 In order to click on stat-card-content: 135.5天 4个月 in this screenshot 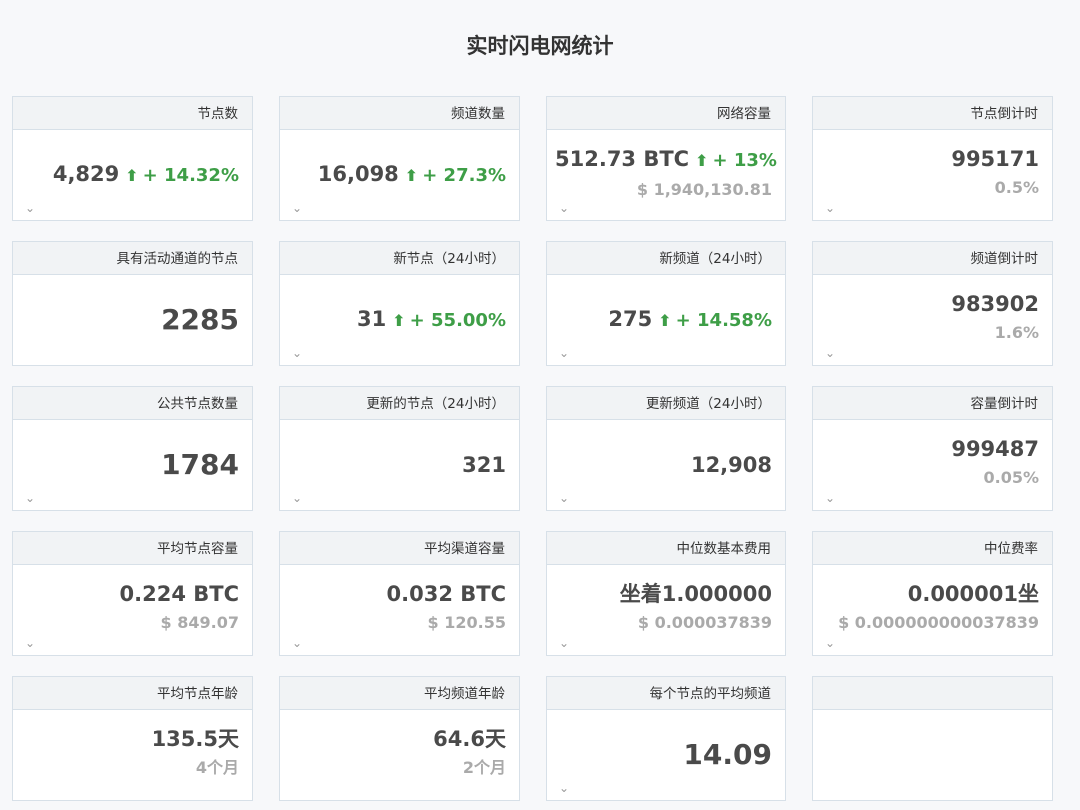, I will do `click(130, 752)`.